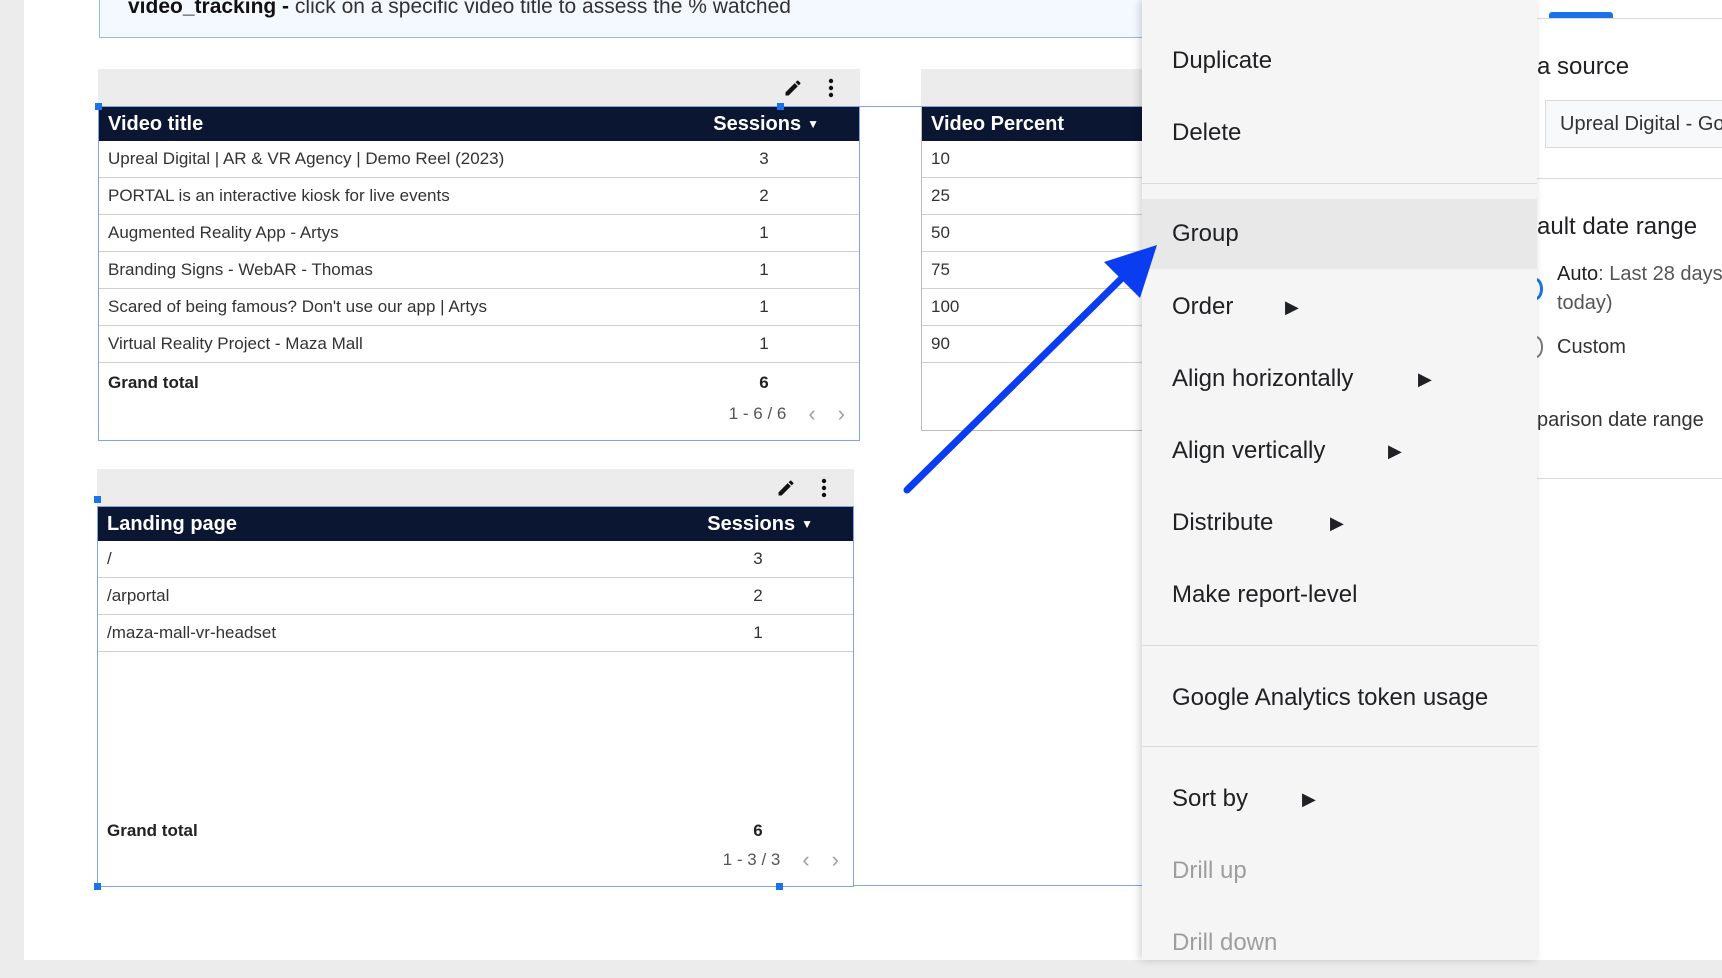 The image size is (1722, 978). Describe the element at coordinates (1330, 697) in the screenshot. I see `menu-item-label: Google Analytics token usage` at that location.